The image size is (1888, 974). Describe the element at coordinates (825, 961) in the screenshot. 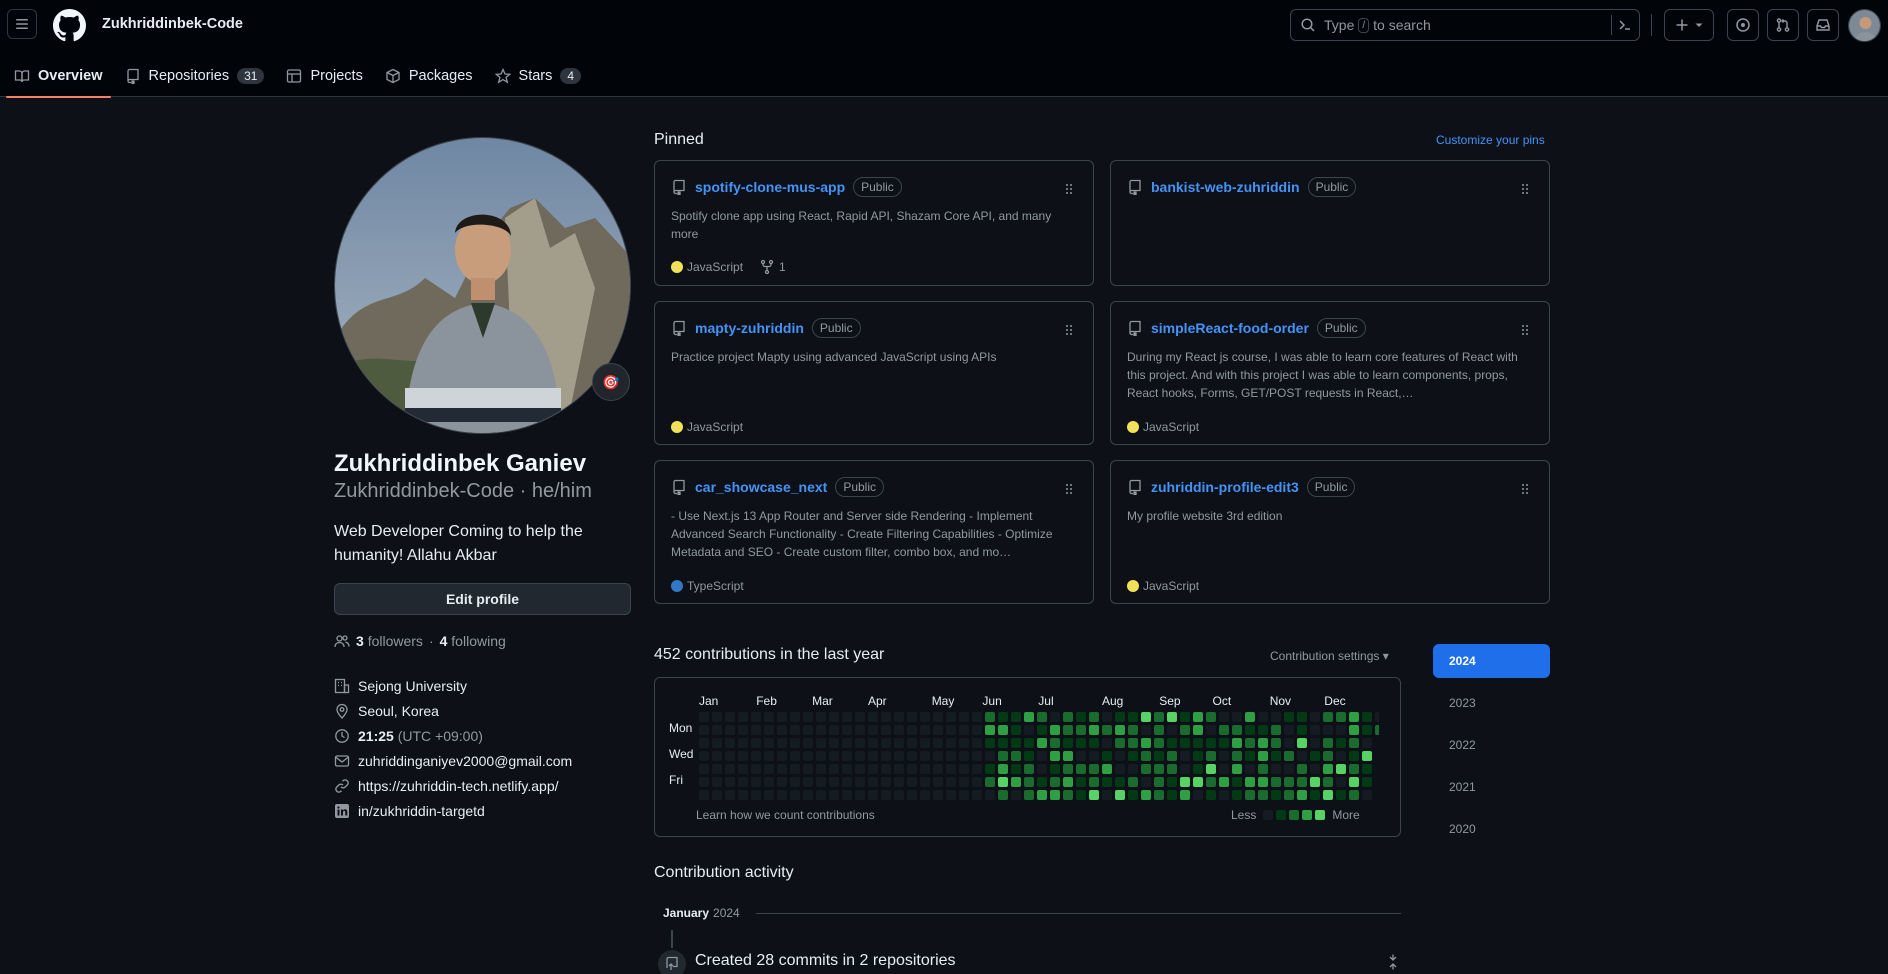

I see `activity-commits-summary: Created 28 commits in 2 repositories` at that location.